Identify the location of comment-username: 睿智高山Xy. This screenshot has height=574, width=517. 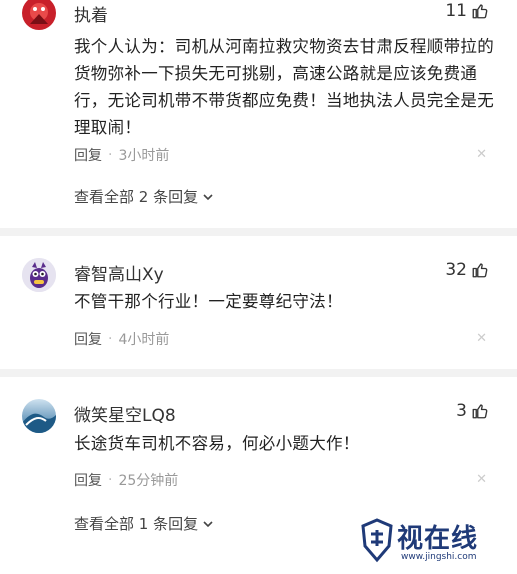
(119, 272).